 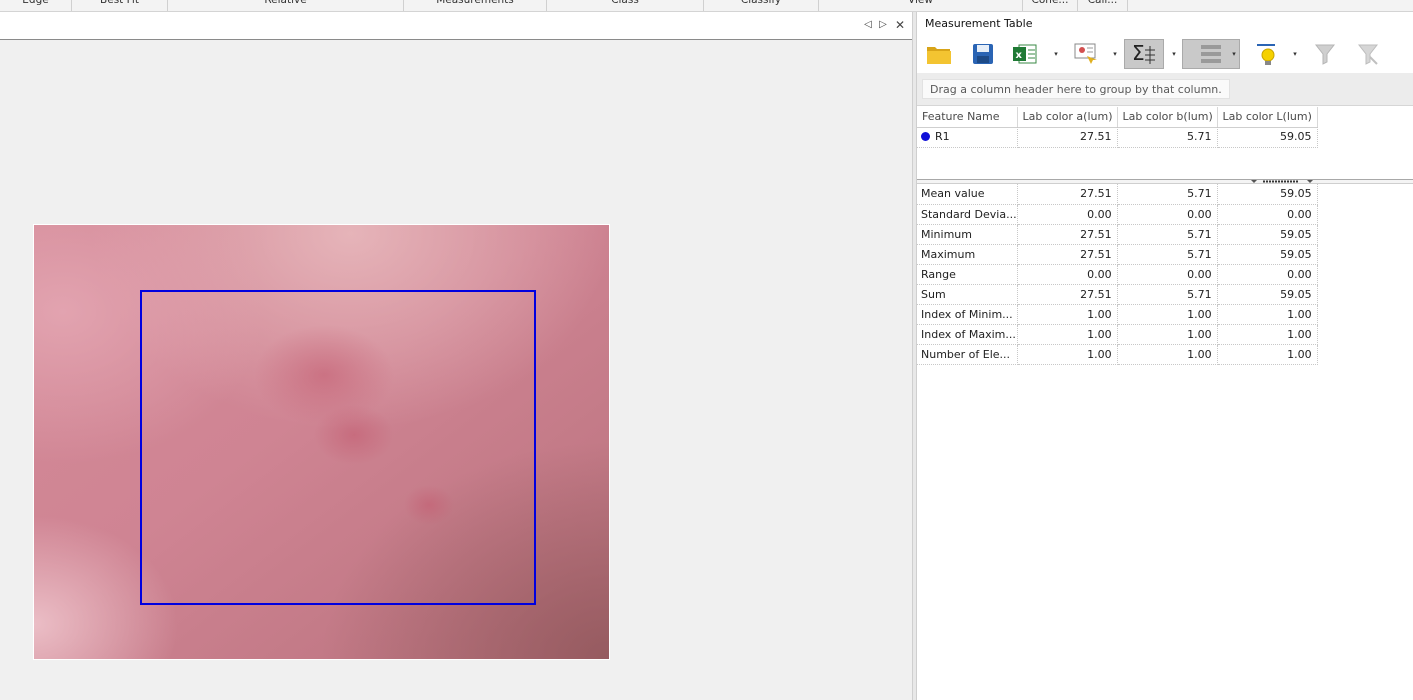 I want to click on column-header-lab-a: Lab color a(lum), so click(x=1067, y=117).